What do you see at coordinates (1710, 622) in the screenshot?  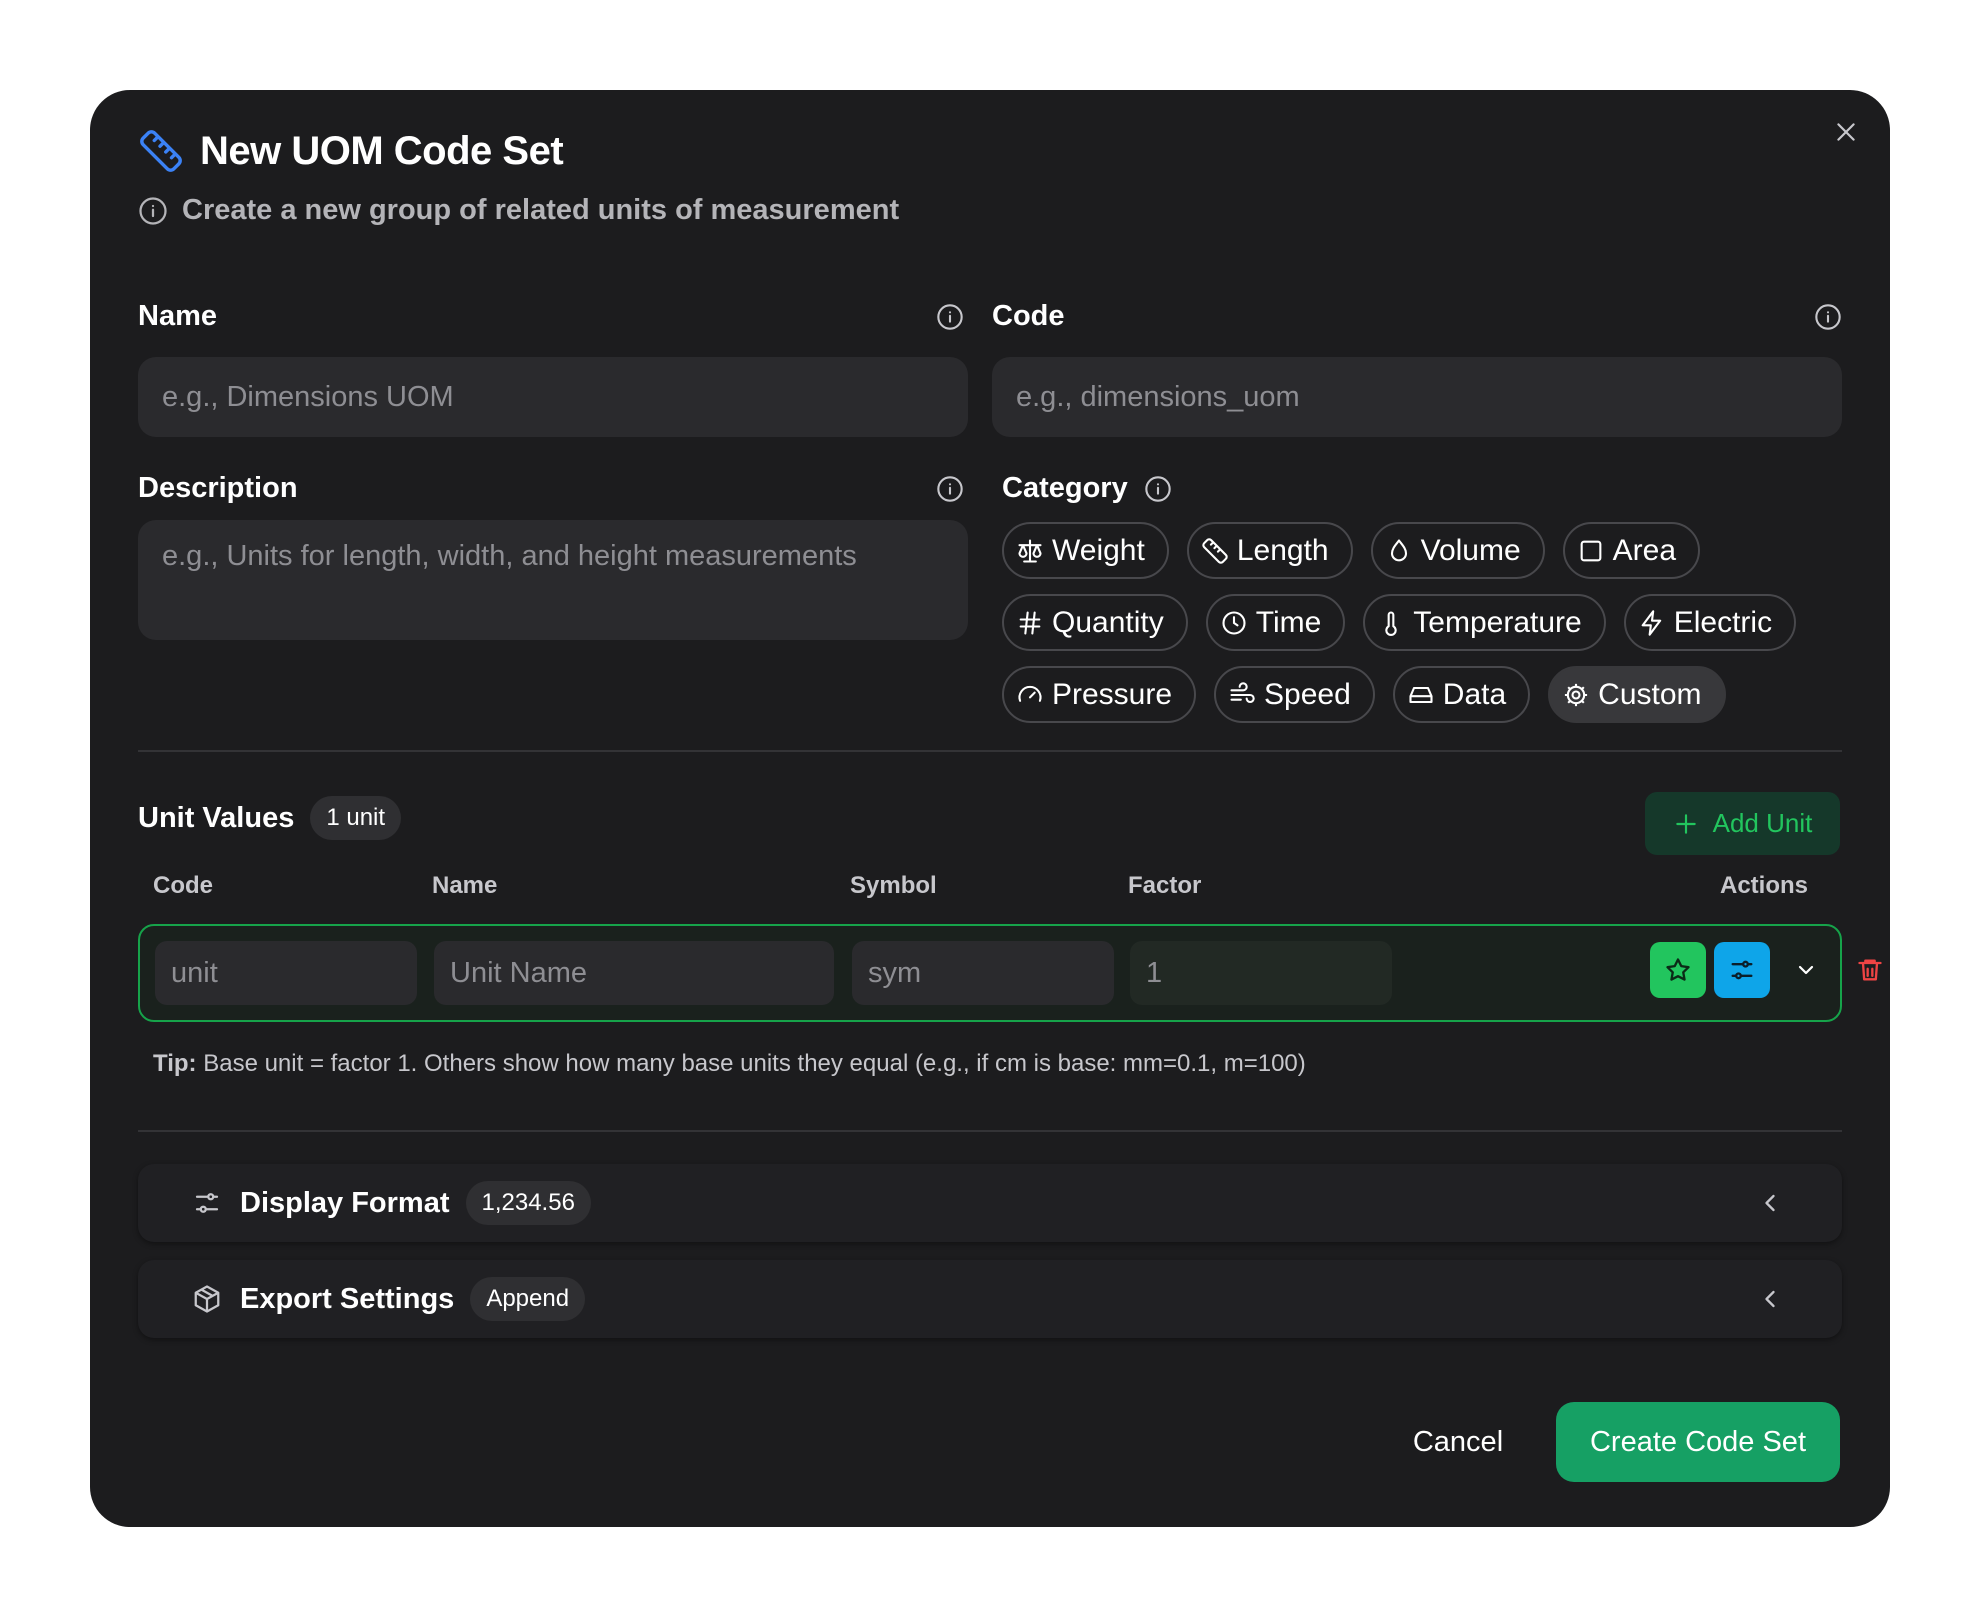 I see `category-chip-electric: Electric` at bounding box center [1710, 622].